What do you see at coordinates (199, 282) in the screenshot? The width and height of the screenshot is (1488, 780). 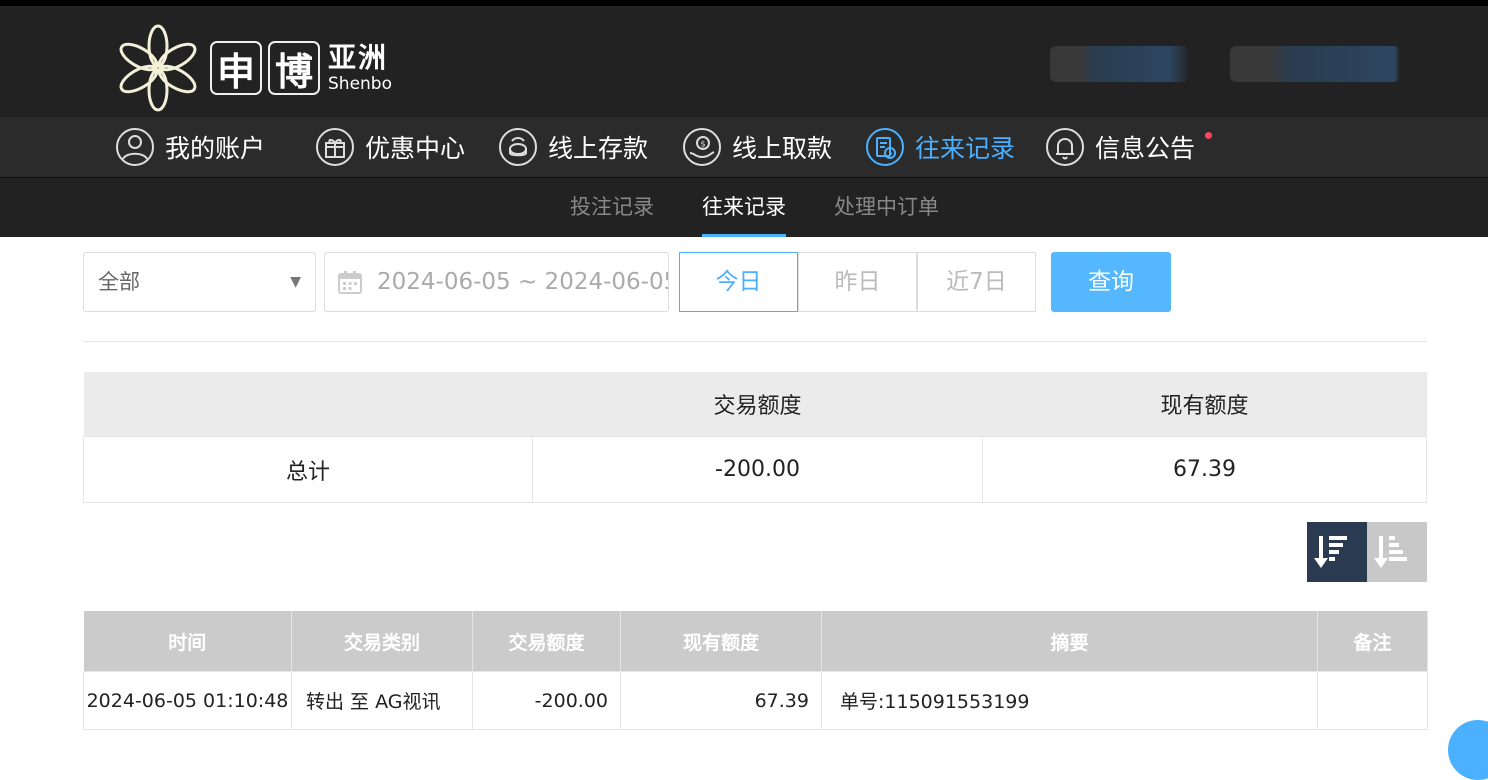 I see `type-select: 全部 ▼` at bounding box center [199, 282].